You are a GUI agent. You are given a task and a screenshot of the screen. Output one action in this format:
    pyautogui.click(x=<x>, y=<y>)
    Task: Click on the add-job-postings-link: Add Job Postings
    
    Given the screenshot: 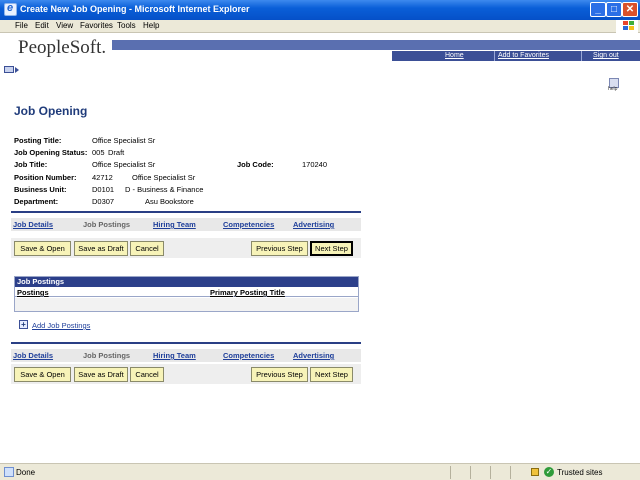 What is the action you would take?
    pyautogui.click(x=61, y=325)
    